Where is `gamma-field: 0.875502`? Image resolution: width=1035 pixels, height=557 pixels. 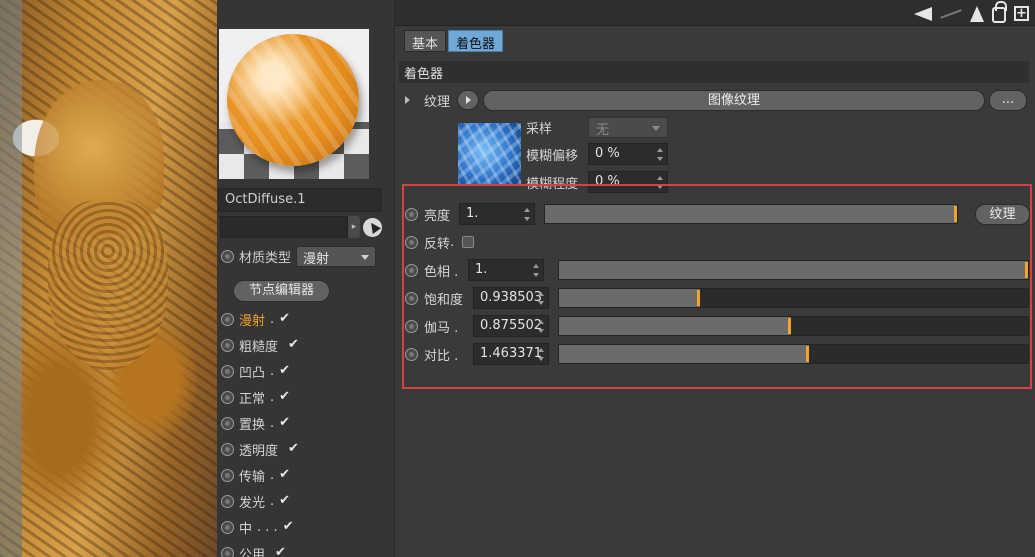 gamma-field: 0.875502 is located at coordinates (511, 326).